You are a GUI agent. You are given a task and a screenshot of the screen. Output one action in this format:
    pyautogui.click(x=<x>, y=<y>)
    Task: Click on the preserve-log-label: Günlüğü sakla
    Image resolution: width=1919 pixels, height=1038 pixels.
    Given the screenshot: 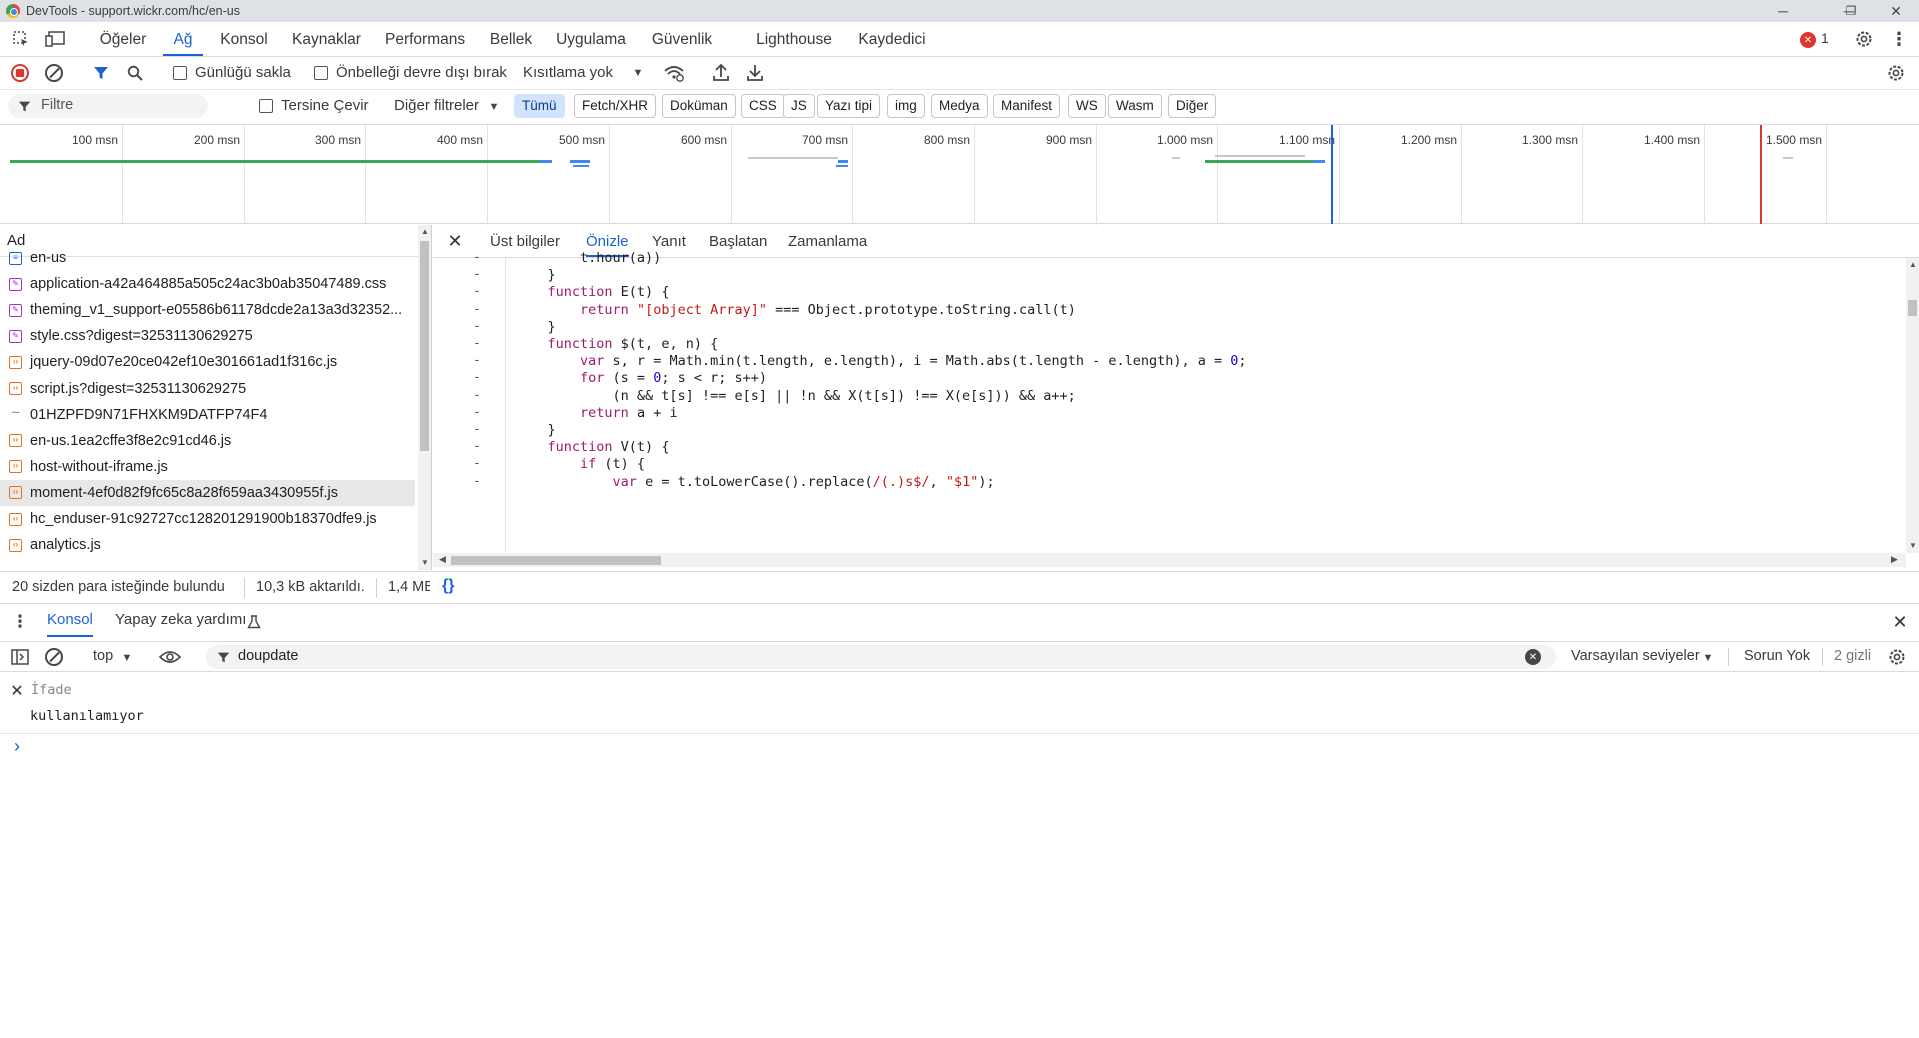 What is the action you would take?
    pyautogui.click(x=243, y=72)
    